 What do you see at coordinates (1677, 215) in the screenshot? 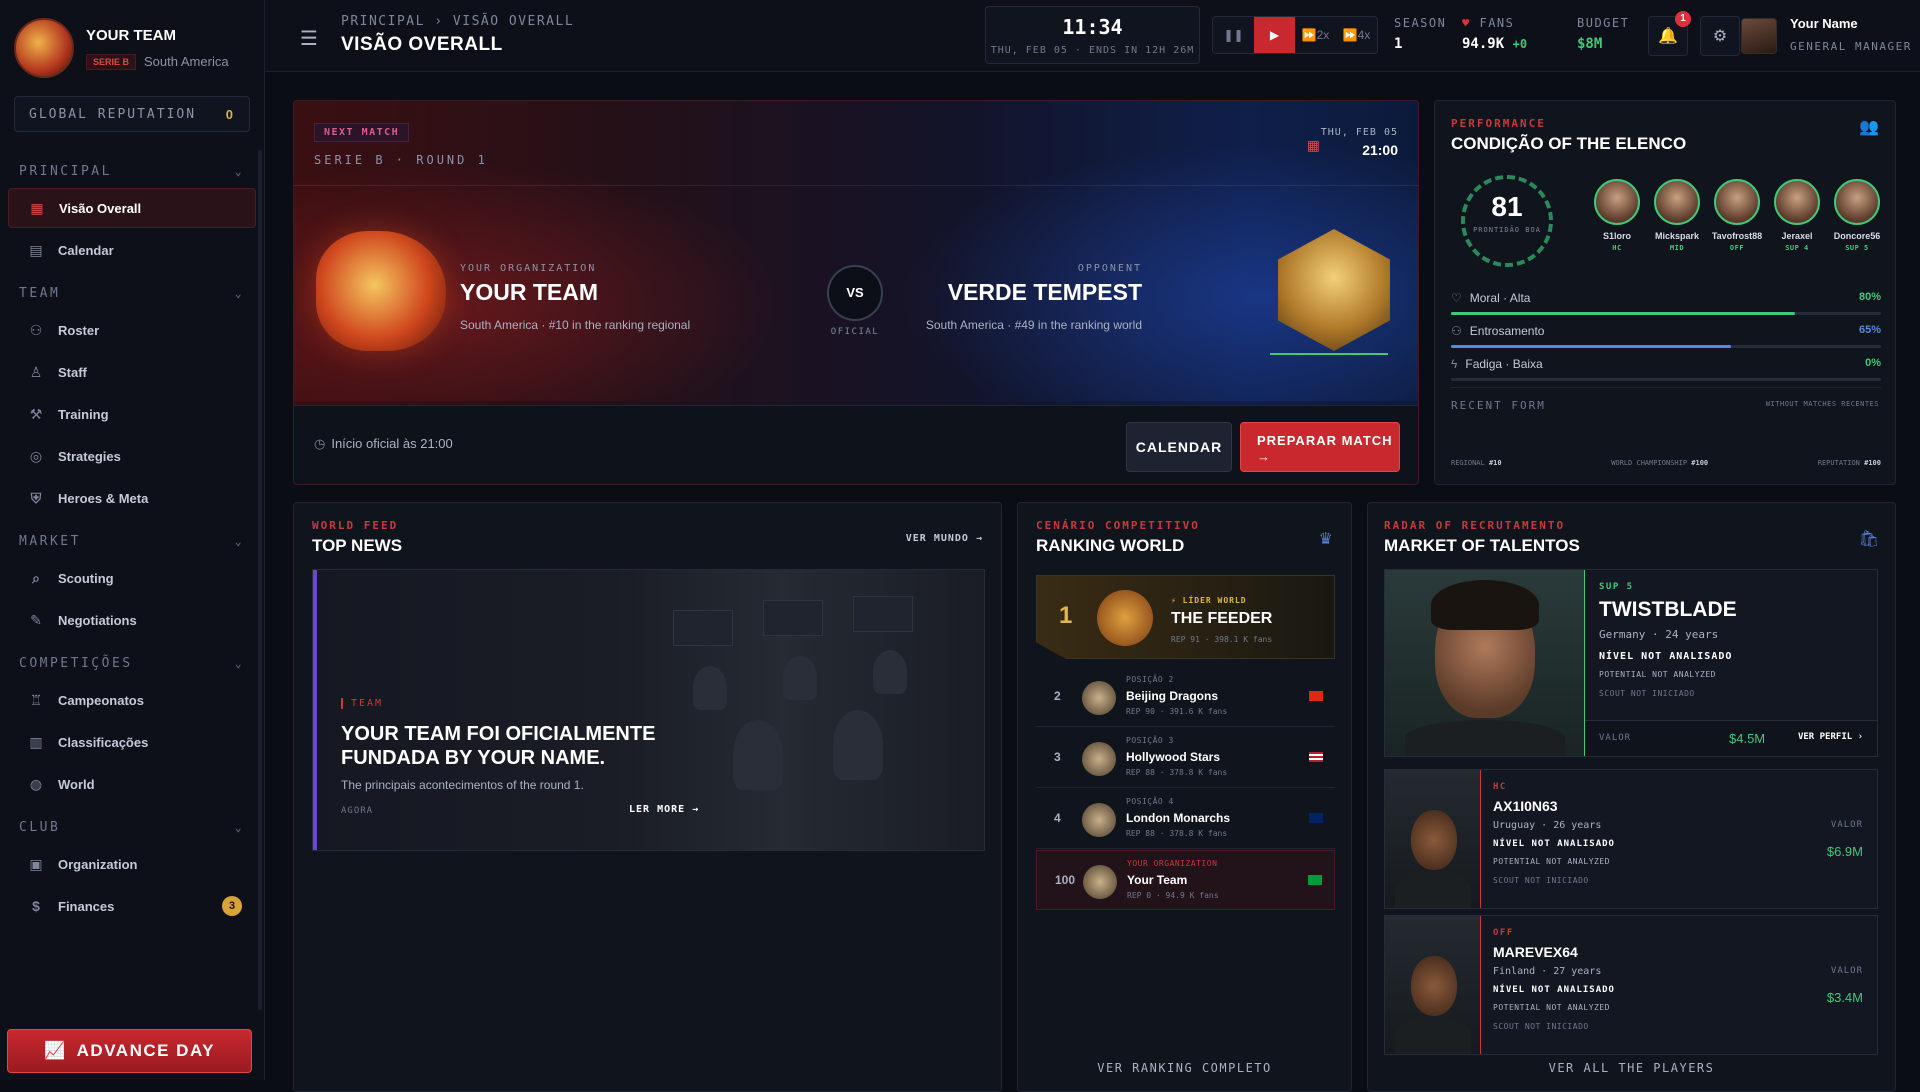
I see `squad-player: Mickspark MID` at bounding box center [1677, 215].